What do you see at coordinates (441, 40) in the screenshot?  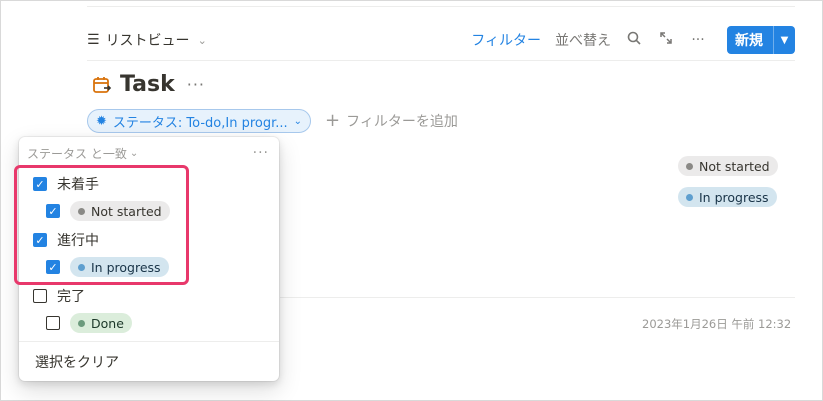 I see `database-toolbar: ☰ リストビュー ⌄ フィルター 並べ替え ··· 新規 ▼` at bounding box center [441, 40].